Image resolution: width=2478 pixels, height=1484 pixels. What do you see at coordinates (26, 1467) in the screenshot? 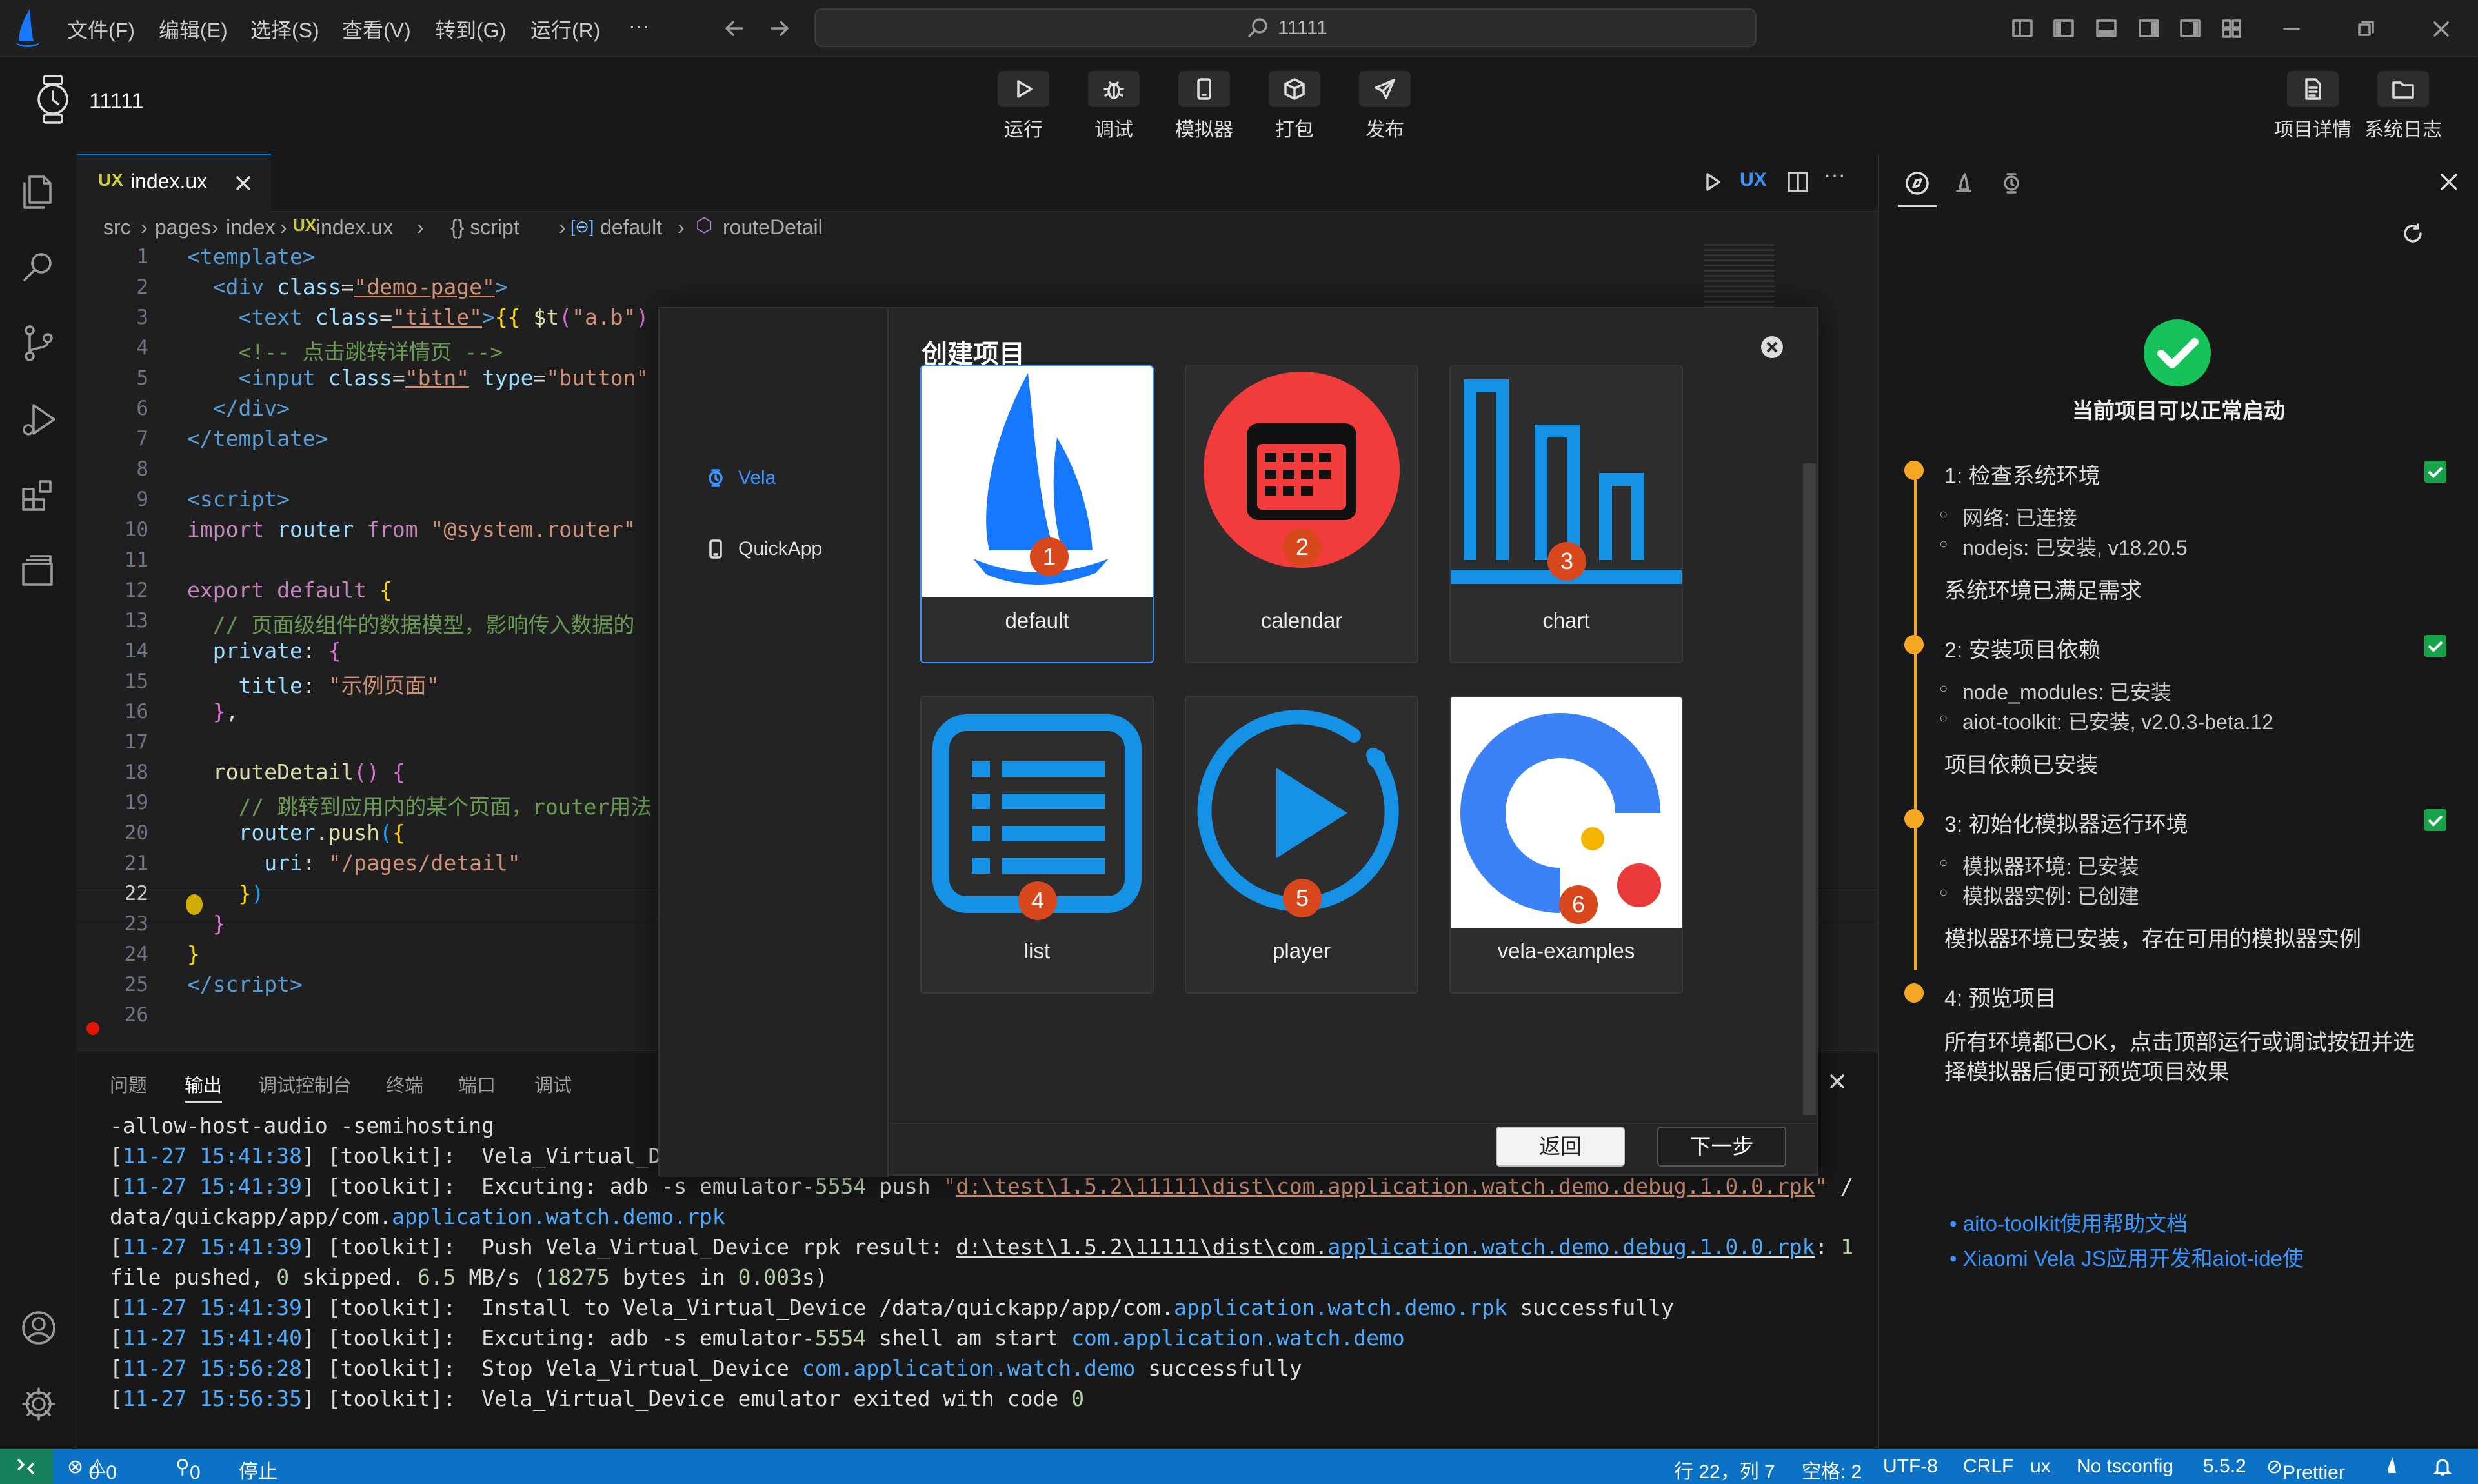
I see `remote-indicator` at bounding box center [26, 1467].